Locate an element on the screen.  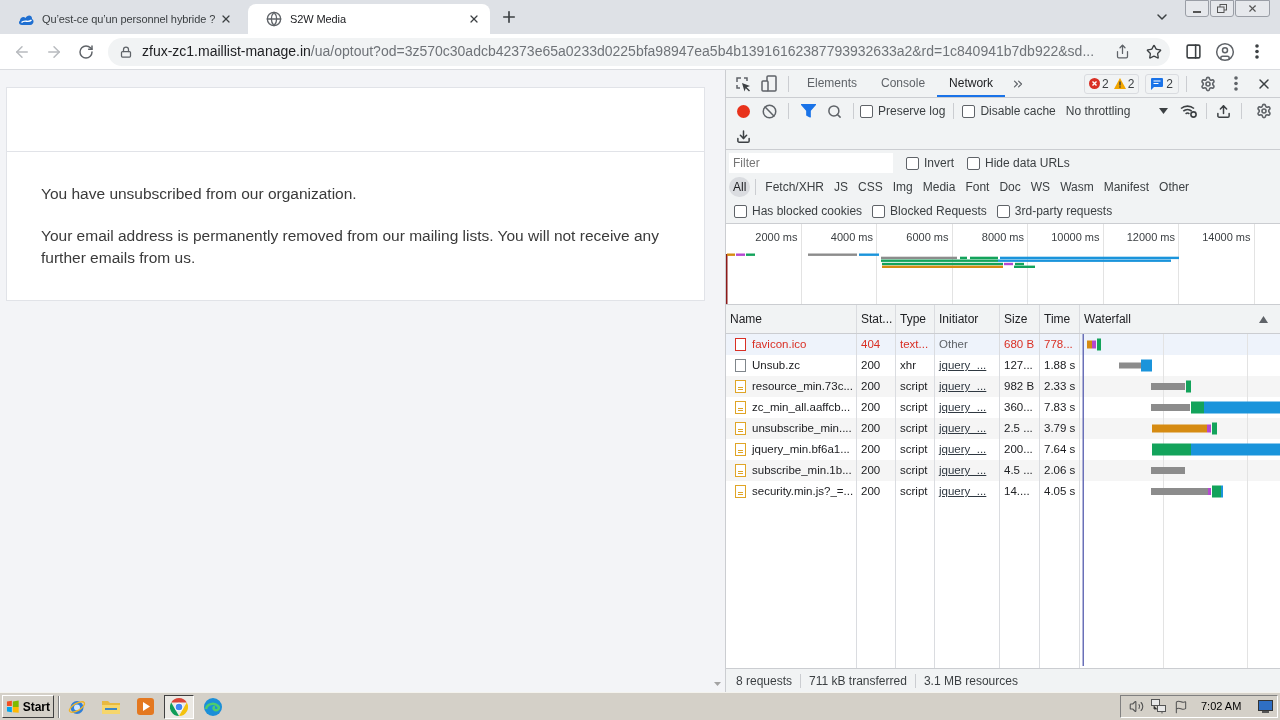
column-header: Time is located at coordinates (1060, 319).